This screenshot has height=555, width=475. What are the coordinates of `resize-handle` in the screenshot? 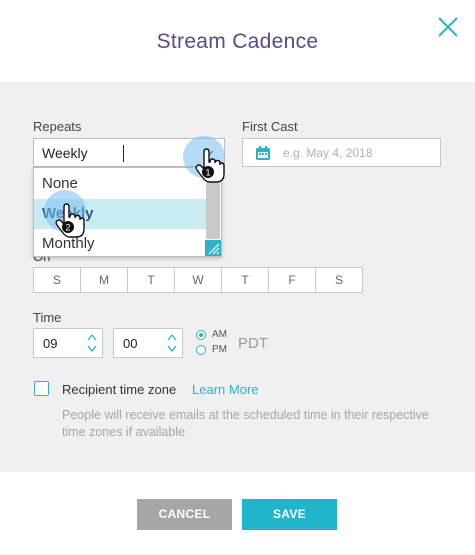 It's located at (213, 248).